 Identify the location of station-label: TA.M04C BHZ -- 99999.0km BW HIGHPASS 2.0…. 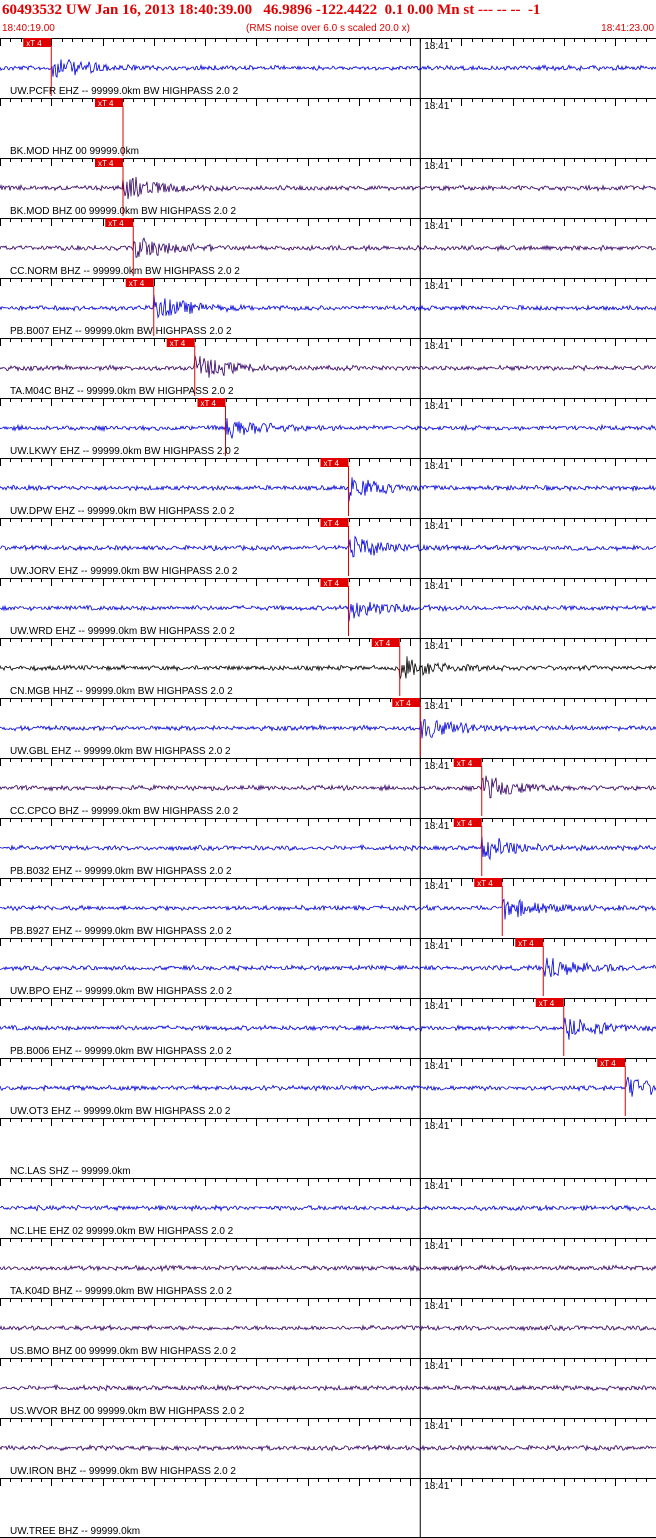
(122, 391).